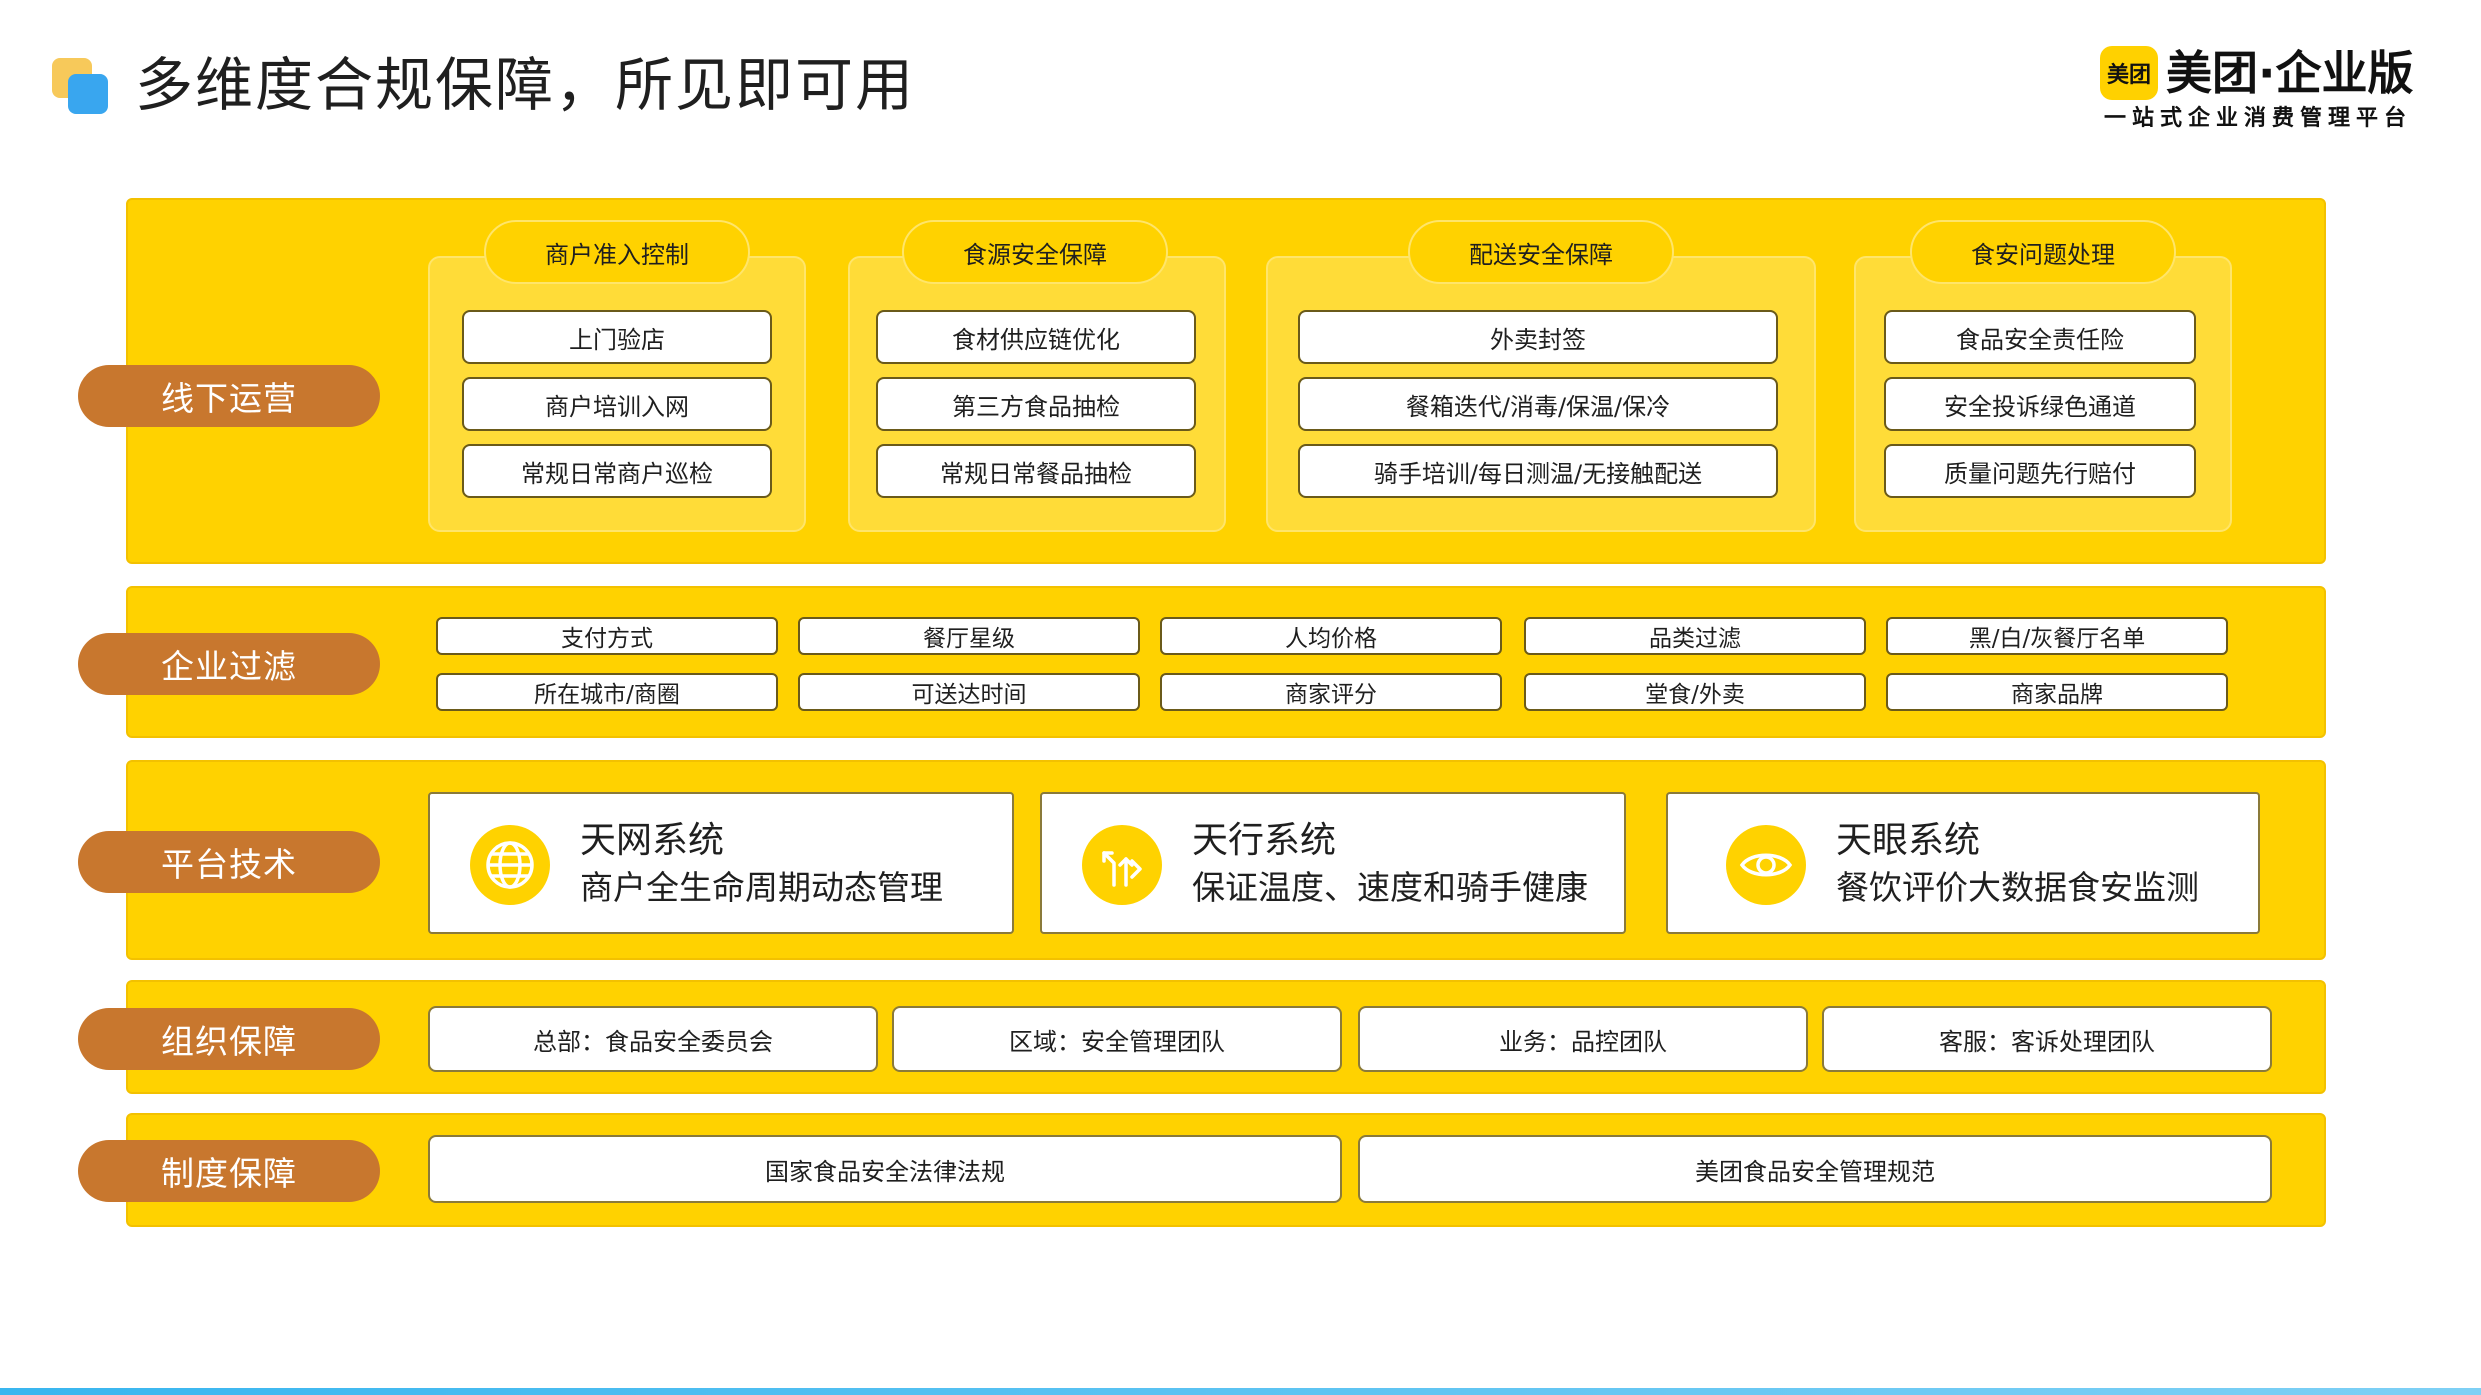  I want to click on filter-payment-method: 支付方式, so click(607, 636).